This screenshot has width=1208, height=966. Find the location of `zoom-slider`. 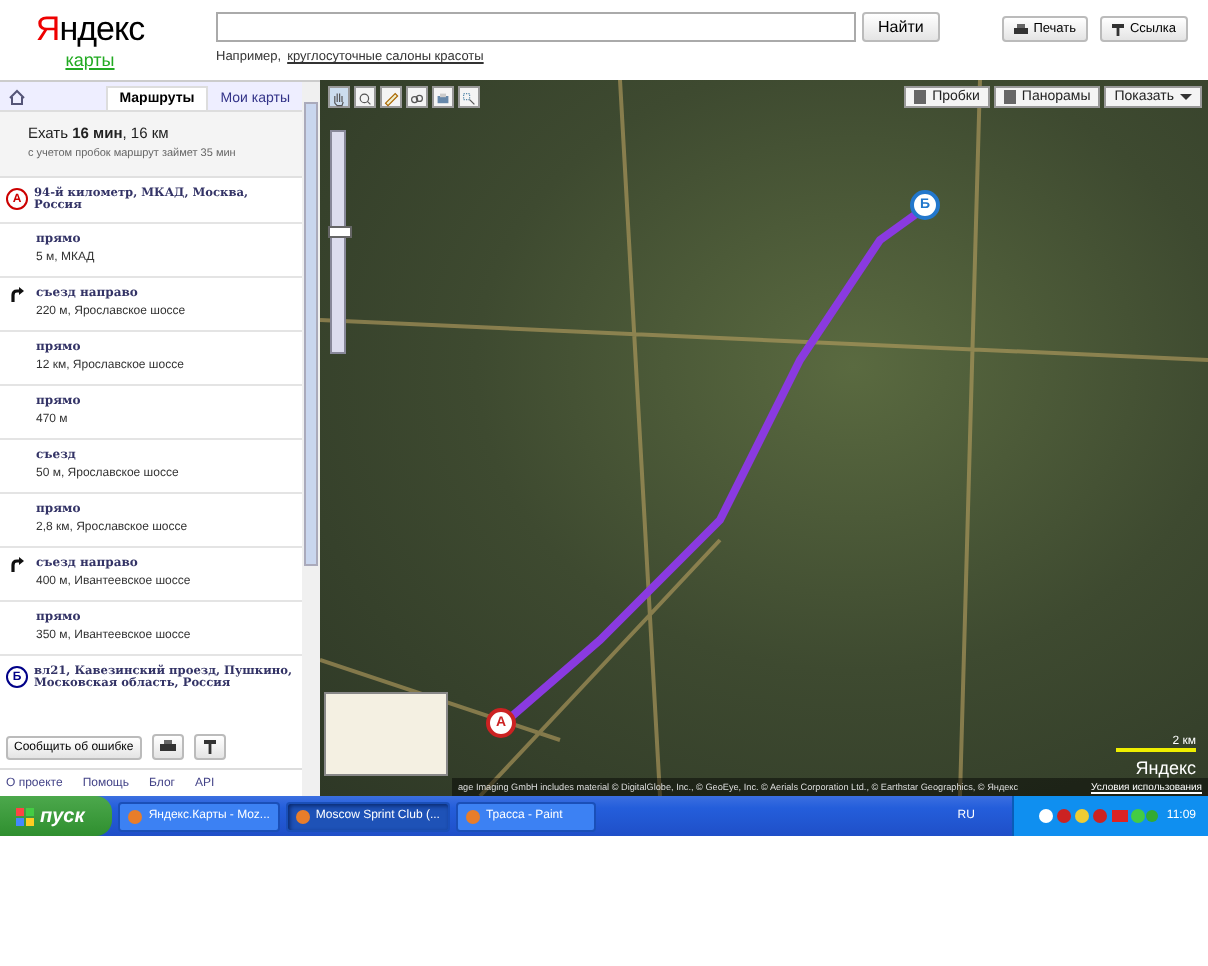

zoom-slider is located at coordinates (338, 242).